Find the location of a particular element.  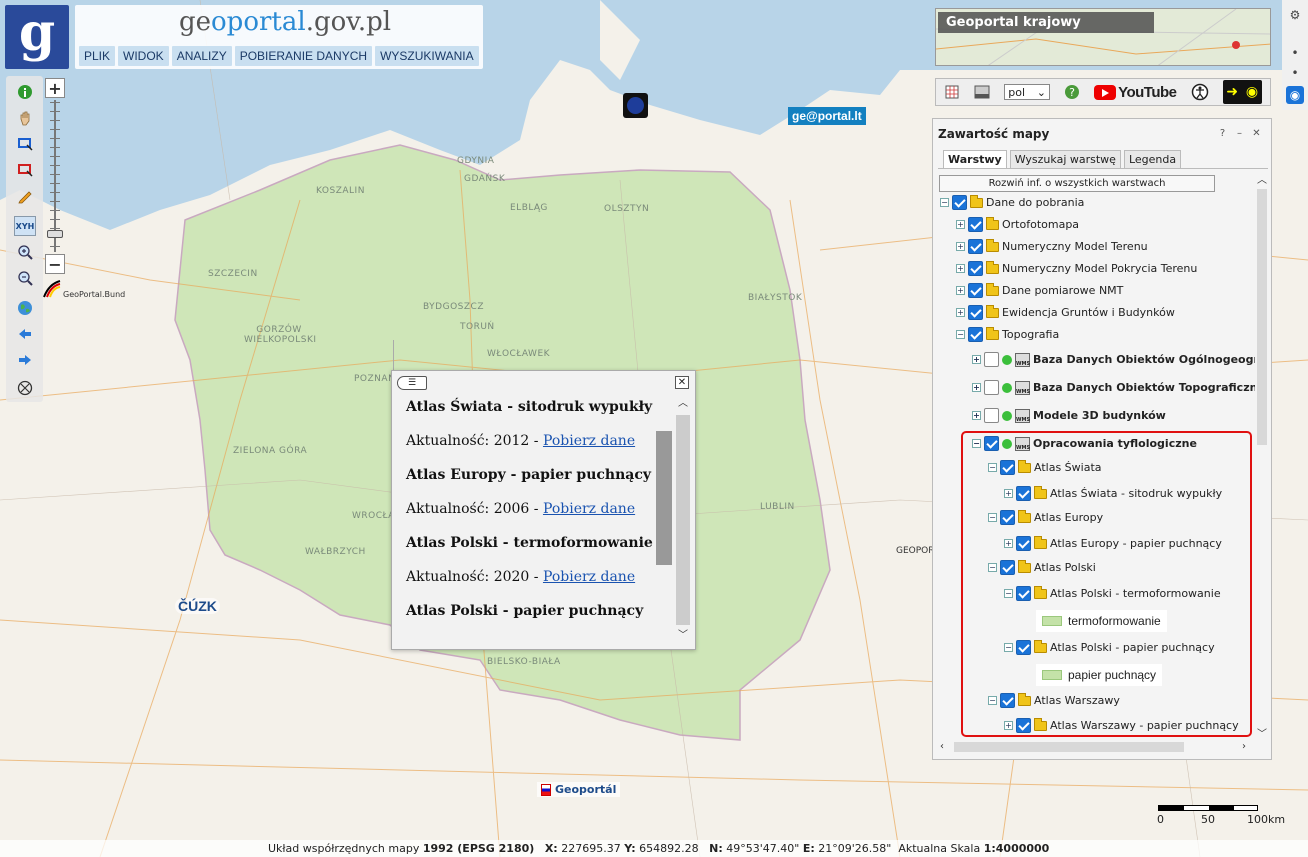

grid-icon is located at coordinates (952, 92).